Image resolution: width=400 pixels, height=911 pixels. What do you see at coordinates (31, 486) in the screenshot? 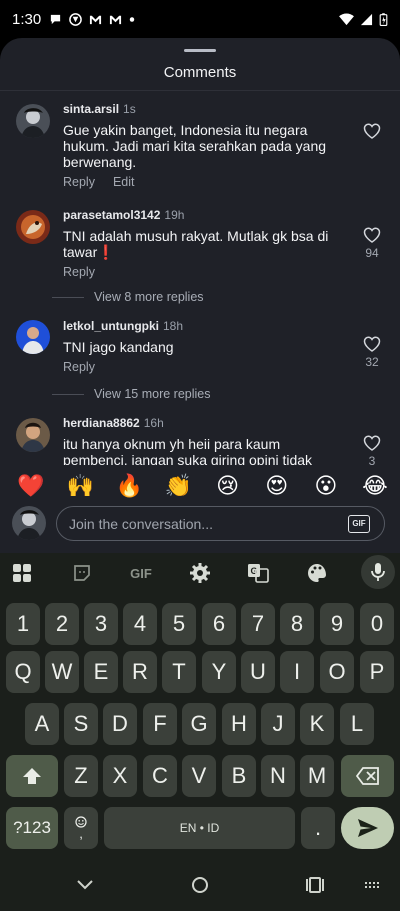
I see `emoji-heart-button: ❤️` at bounding box center [31, 486].